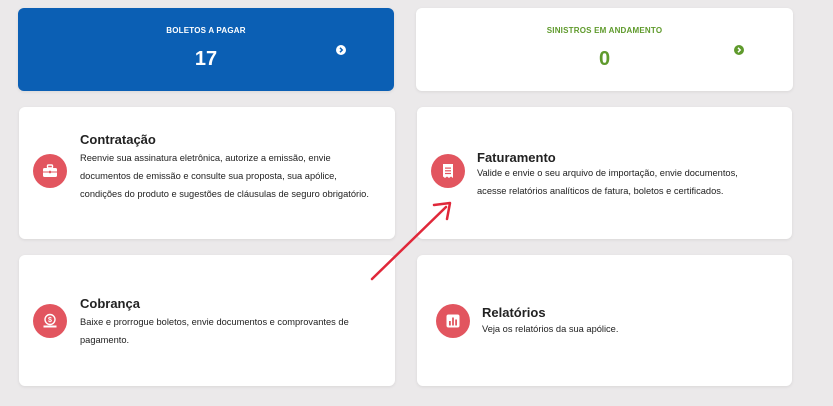 Image resolution: width=833 pixels, height=406 pixels. What do you see at coordinates (118, 139) in the screenshot?
I see `contratacao-title: Contratação` at bounding box center [118, 139].